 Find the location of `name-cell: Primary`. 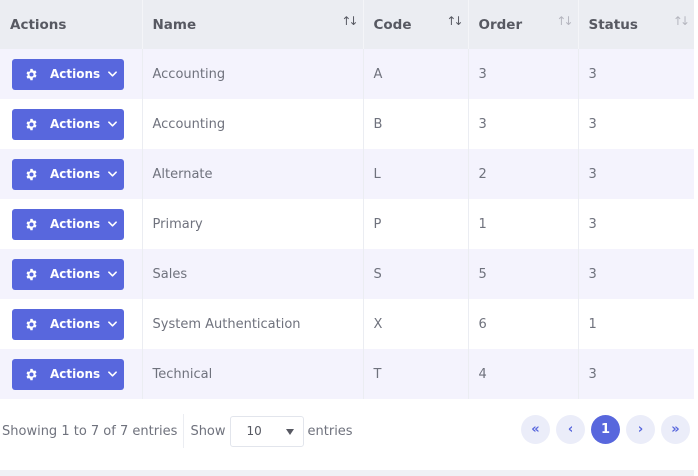

name-cell: Primary is located at coordinates (253, 224).